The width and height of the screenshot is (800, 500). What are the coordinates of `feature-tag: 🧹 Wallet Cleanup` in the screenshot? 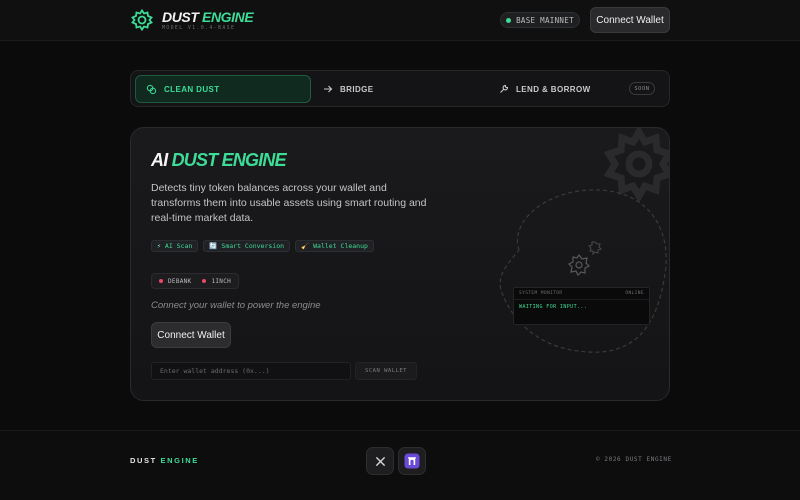 It's located at (334, 246).